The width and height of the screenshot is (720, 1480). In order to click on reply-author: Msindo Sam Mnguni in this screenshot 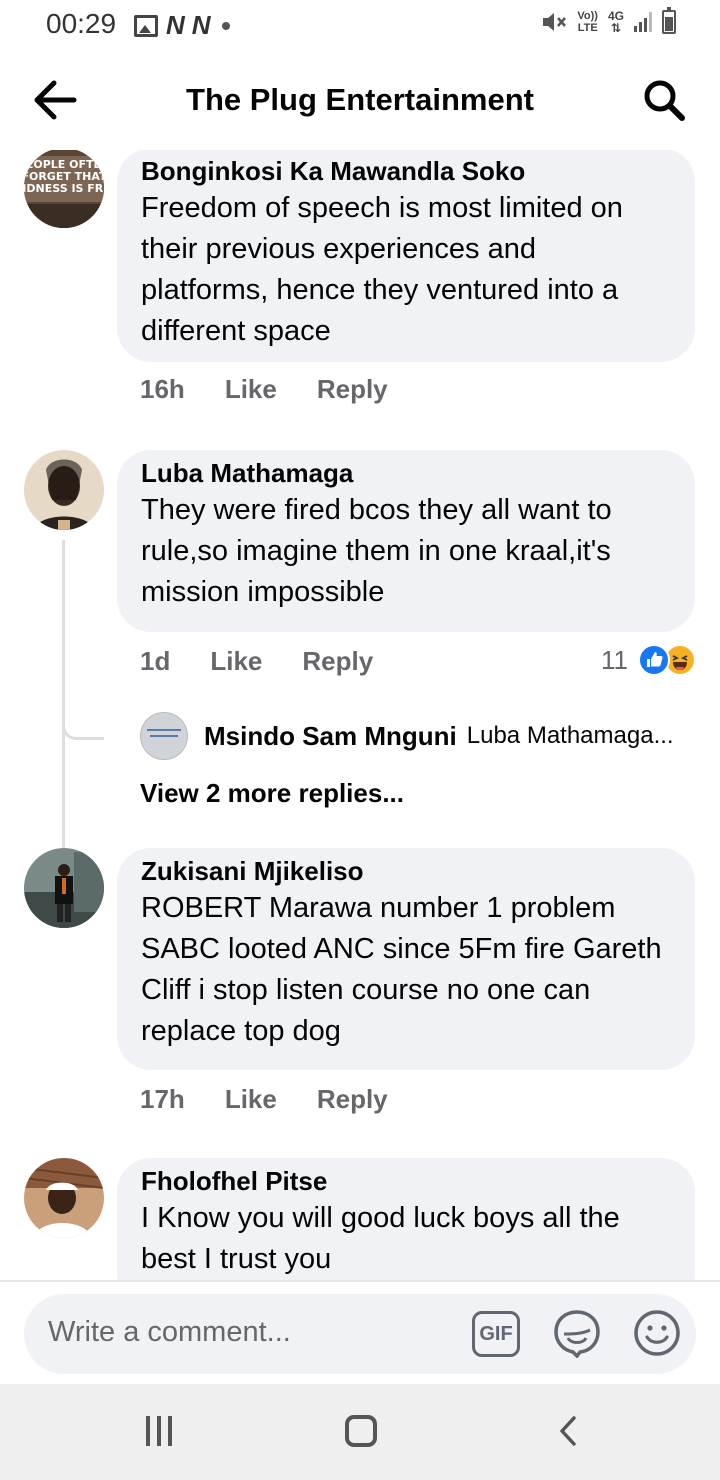, I will do `click(330, 736)`.